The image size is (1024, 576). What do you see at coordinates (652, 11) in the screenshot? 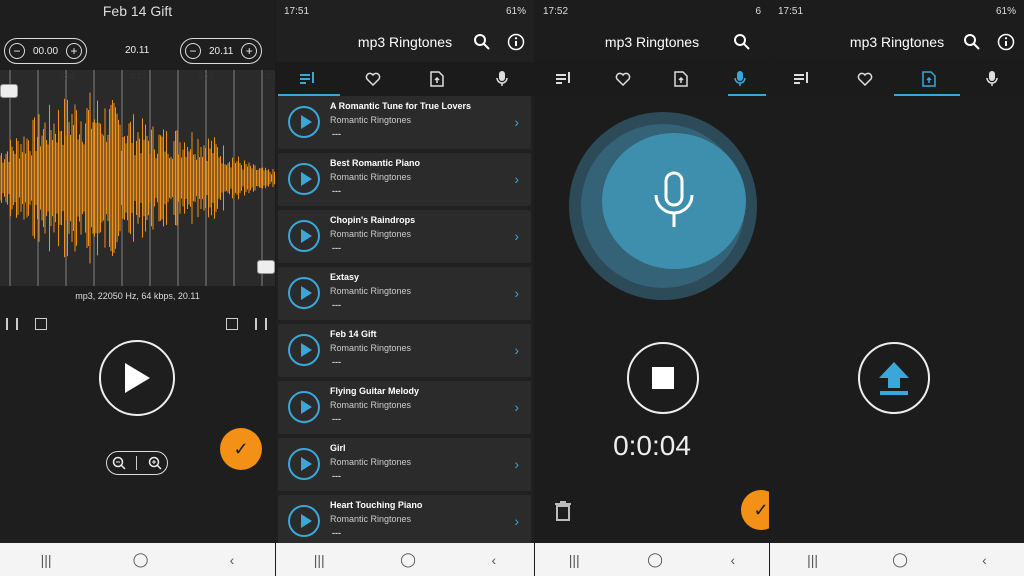
I see `status-bar: 17:52 6` at bounding box center [652, 11].